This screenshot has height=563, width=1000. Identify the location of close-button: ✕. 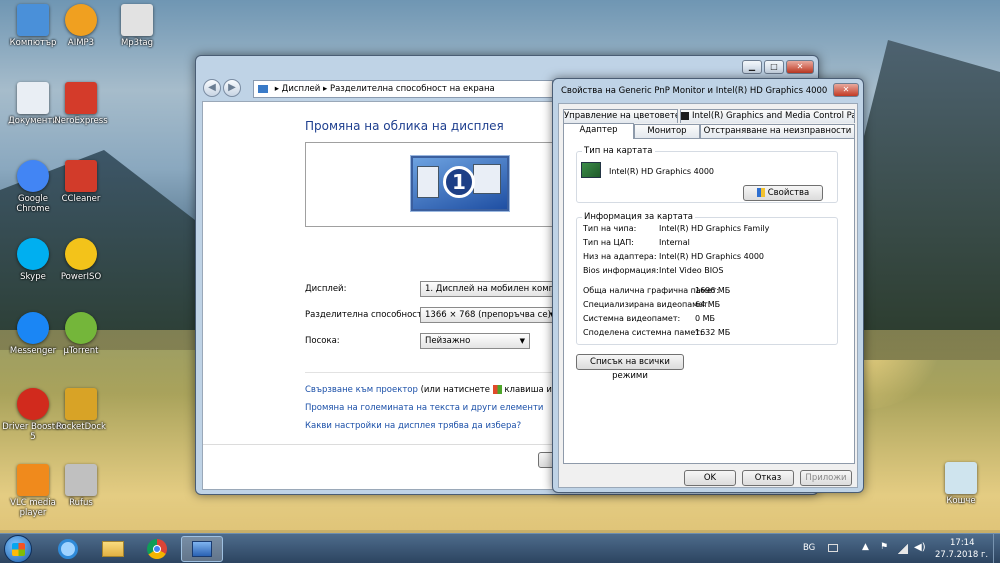
(800, 67).